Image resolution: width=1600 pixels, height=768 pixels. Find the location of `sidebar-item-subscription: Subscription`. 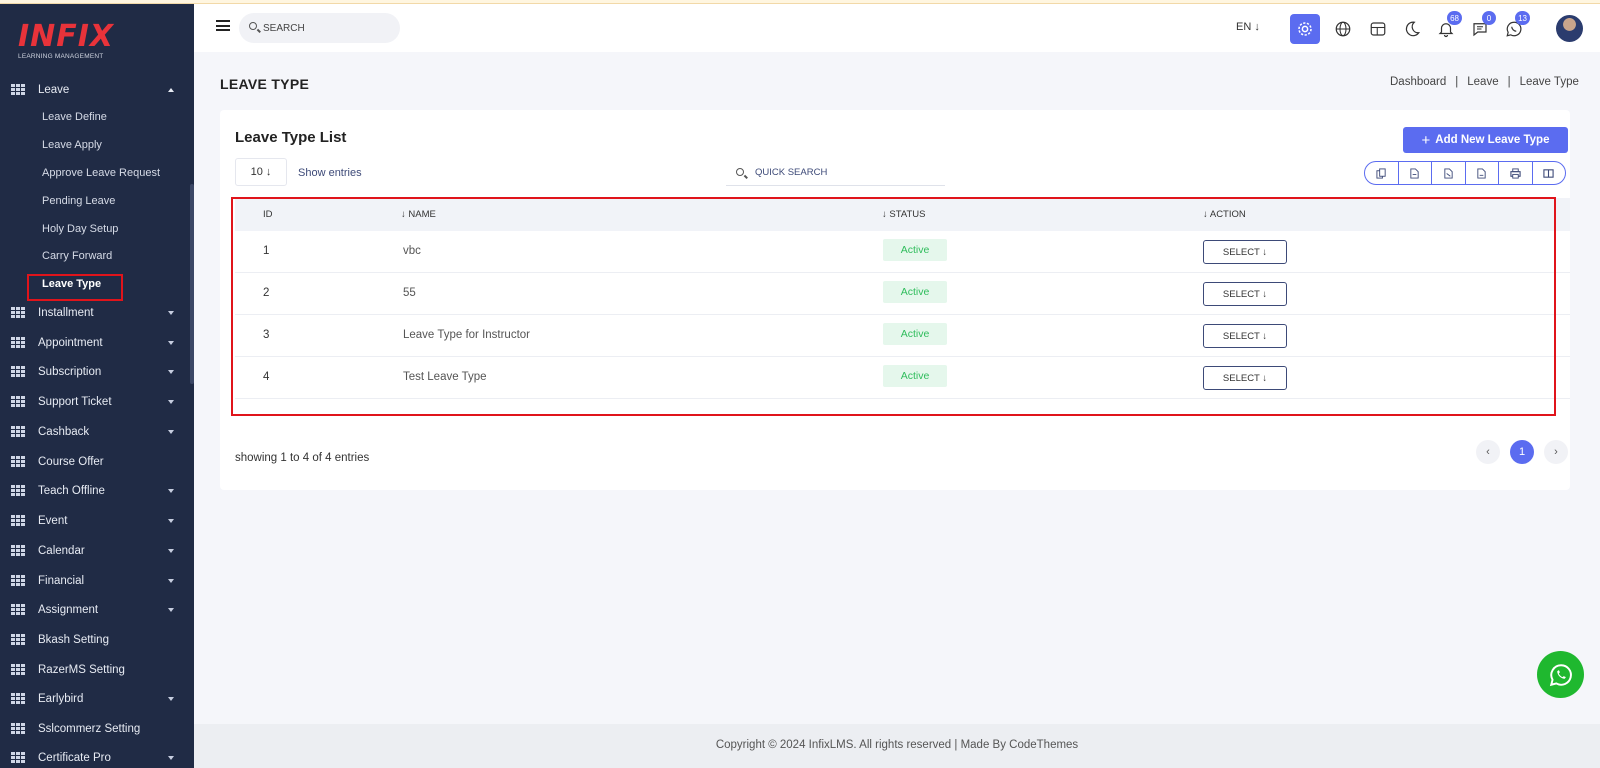

sidebar-item-subscription: Subscription is located at coordinates (95, 372).